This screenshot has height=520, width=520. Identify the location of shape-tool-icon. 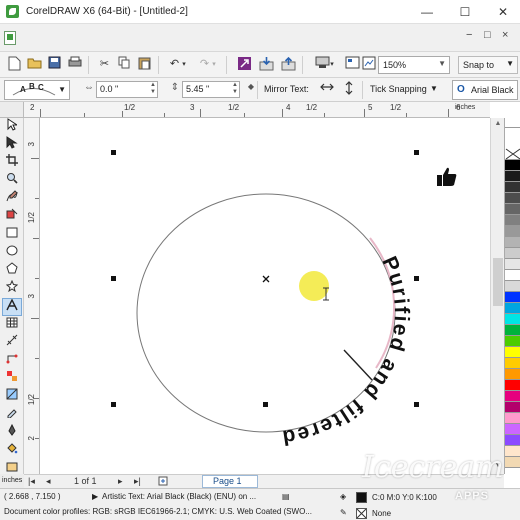
(12, 145).